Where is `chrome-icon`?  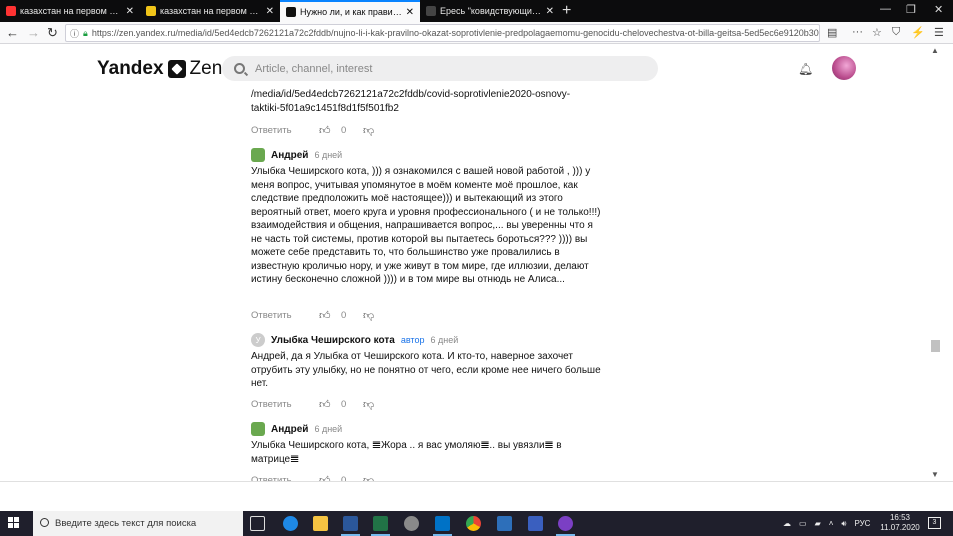
chrome-icon is located at coordinates (473, 523).